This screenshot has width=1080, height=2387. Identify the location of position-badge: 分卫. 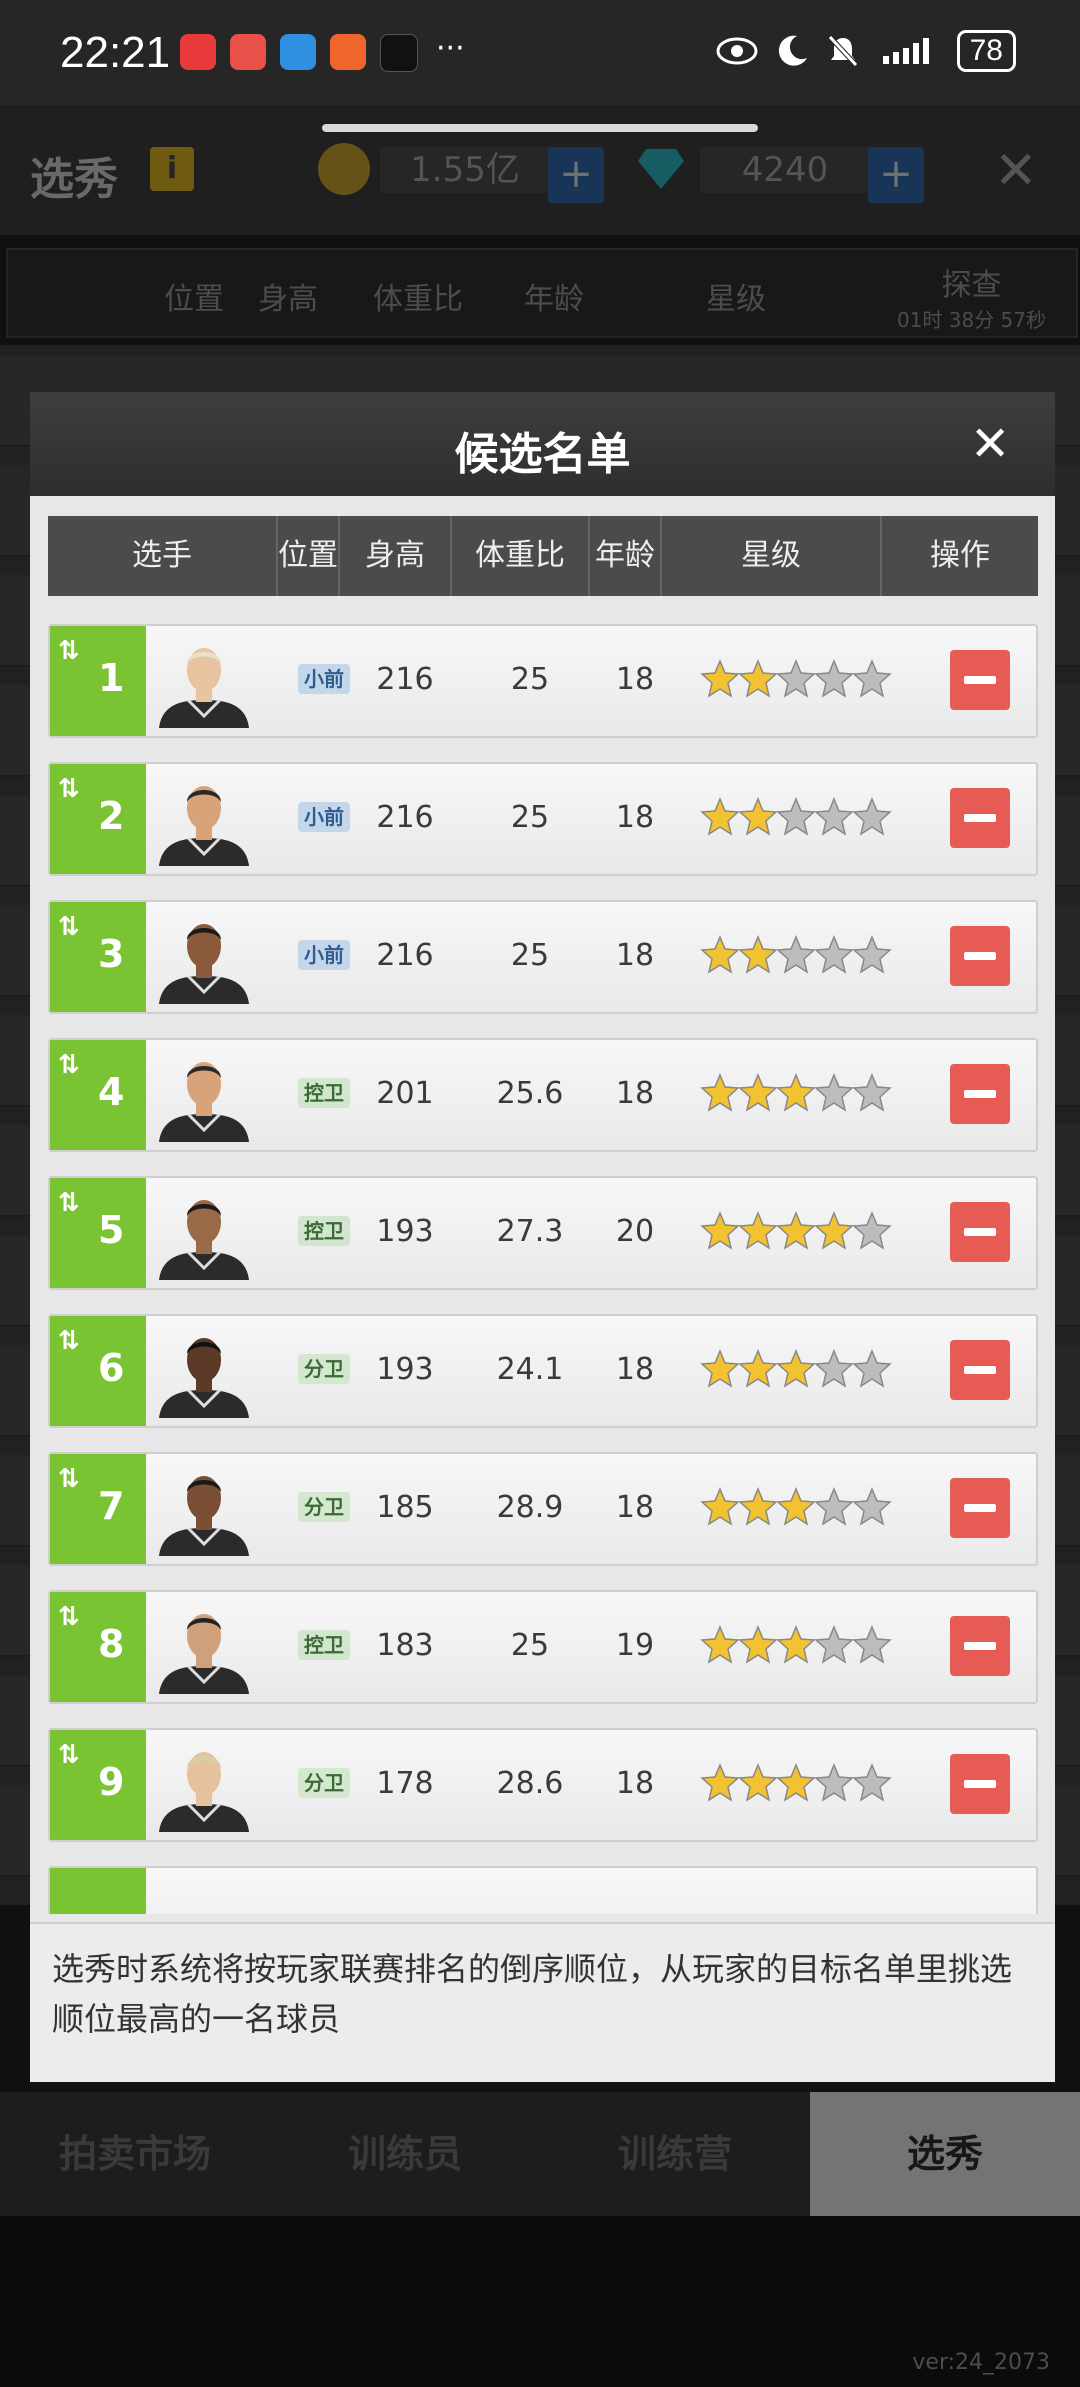
(324, 1507).